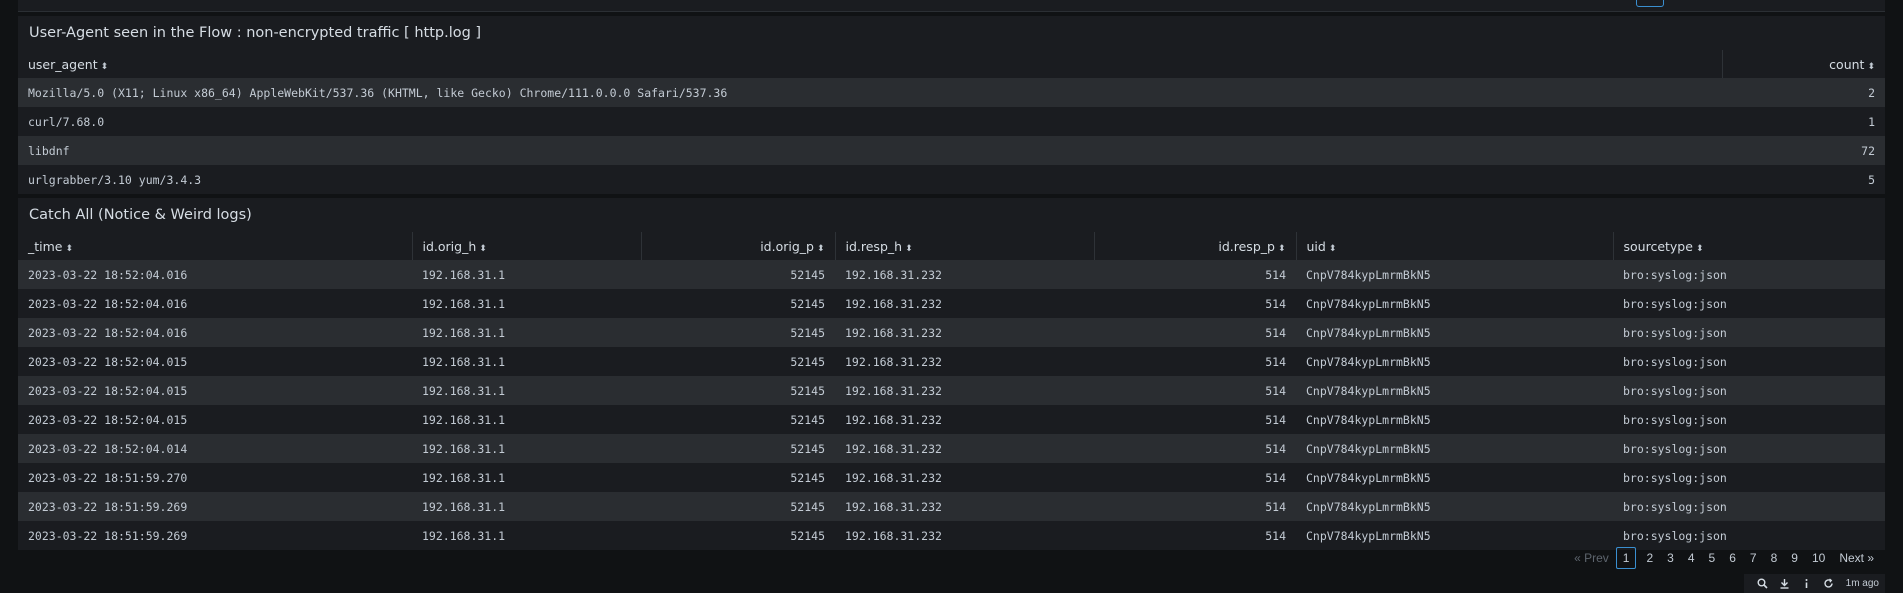  I want to click on page-link-4: 4, so click(1691, 558).